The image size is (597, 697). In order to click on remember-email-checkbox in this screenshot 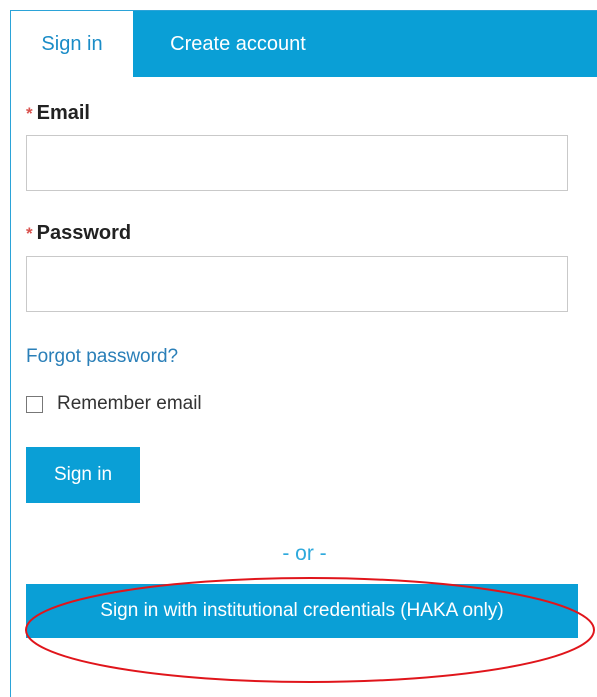, I will do `click(34, 404)`.